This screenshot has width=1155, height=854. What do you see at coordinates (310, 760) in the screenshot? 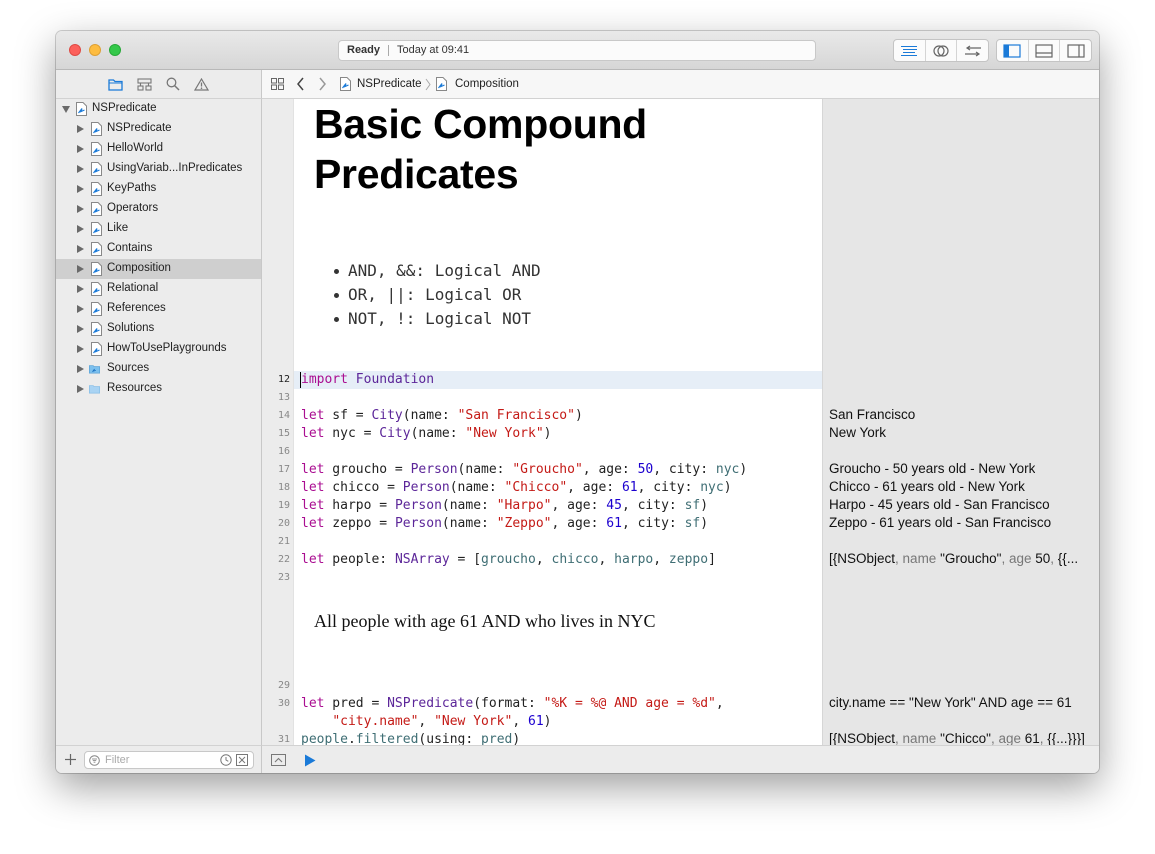
I see `run-playground-icon` at bounding box center [310, 760].